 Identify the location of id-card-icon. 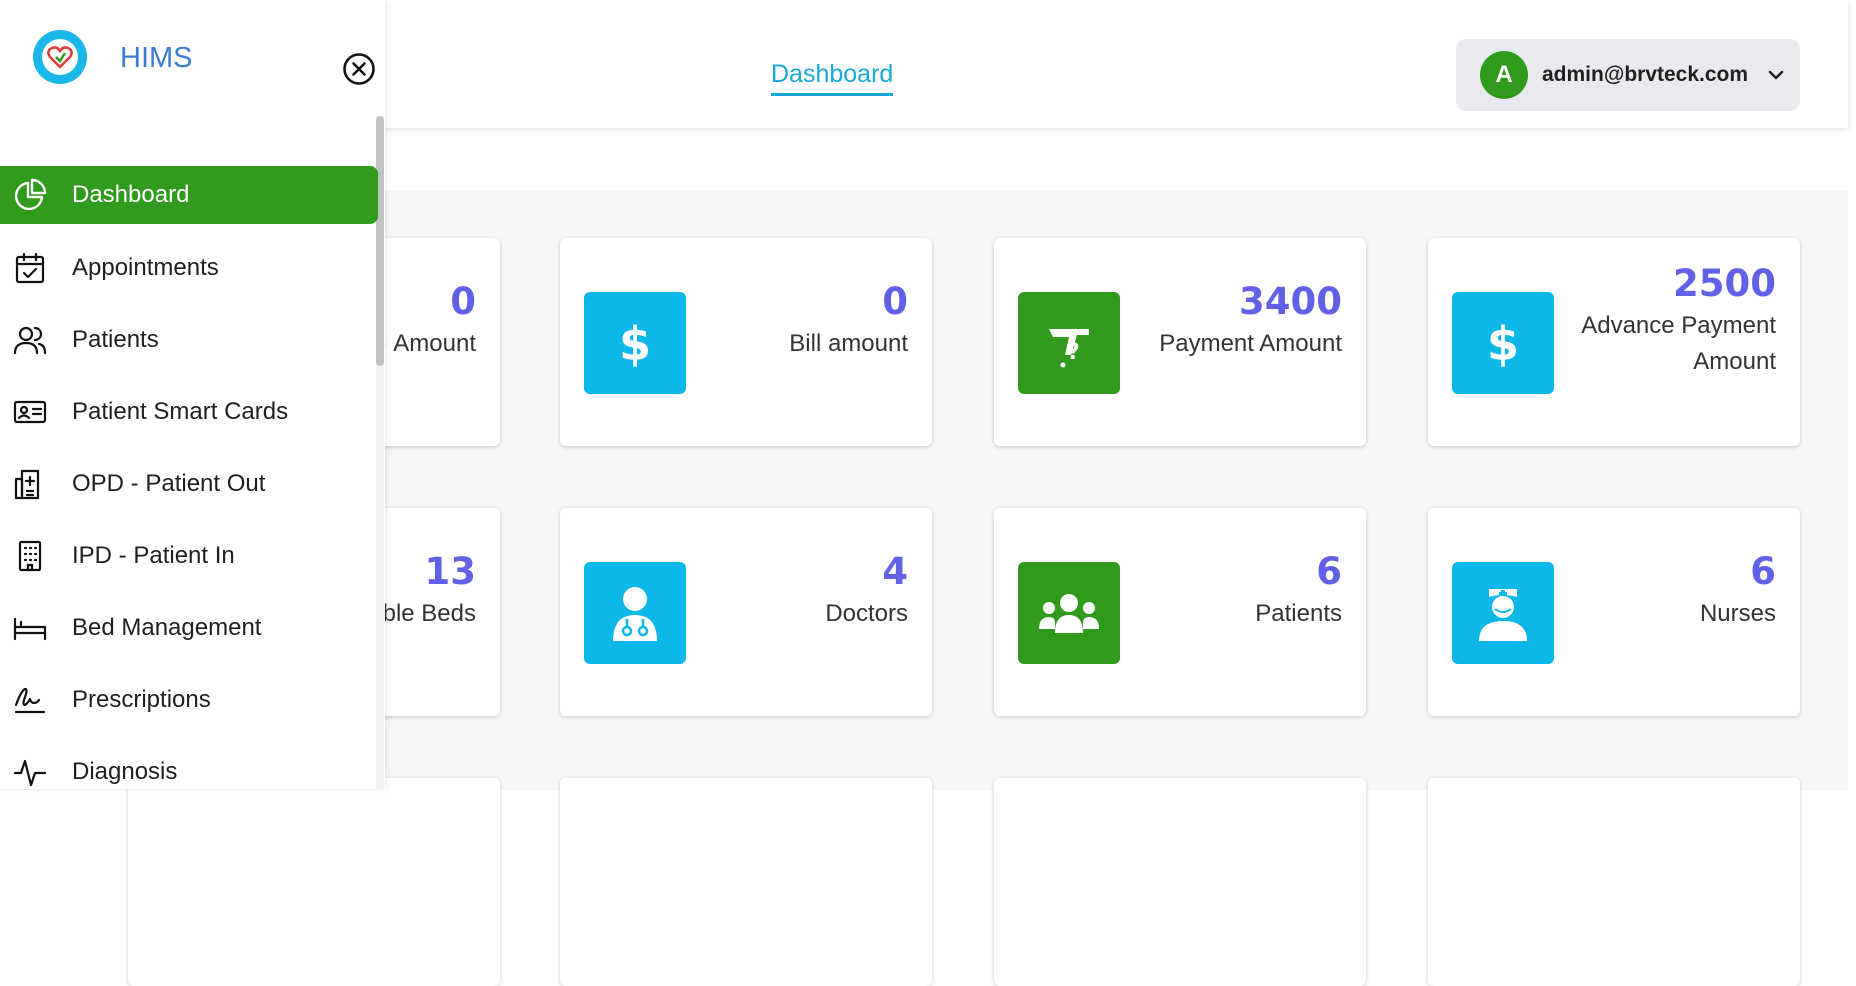
(30, 412).